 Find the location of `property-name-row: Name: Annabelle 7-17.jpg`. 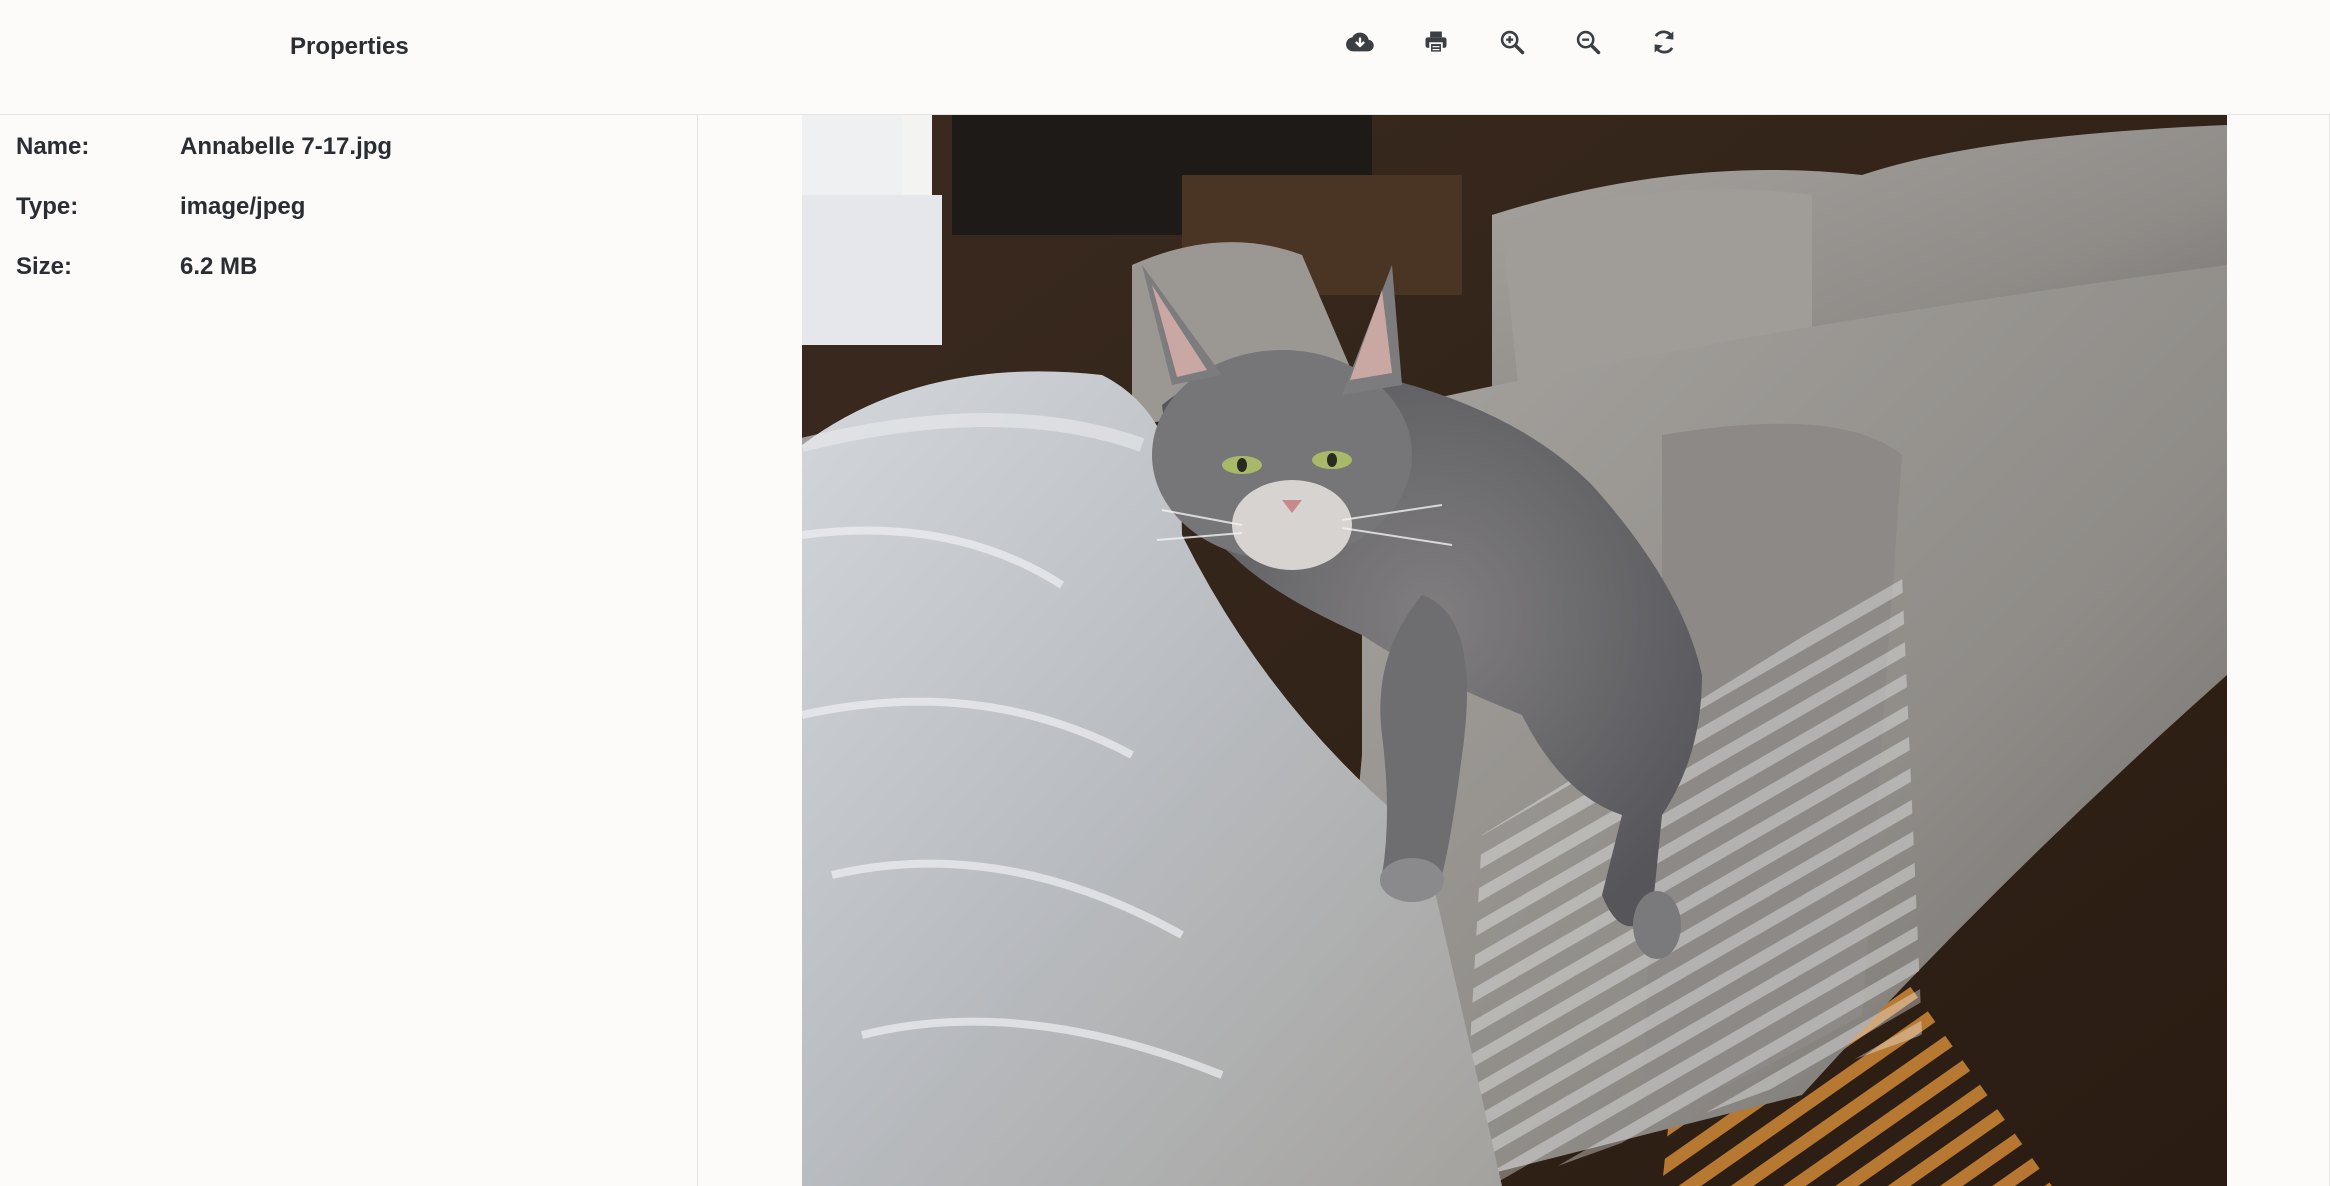

property-name-row: Name: Annabelle 7-17.jpg is located at coordinates (204, 147).